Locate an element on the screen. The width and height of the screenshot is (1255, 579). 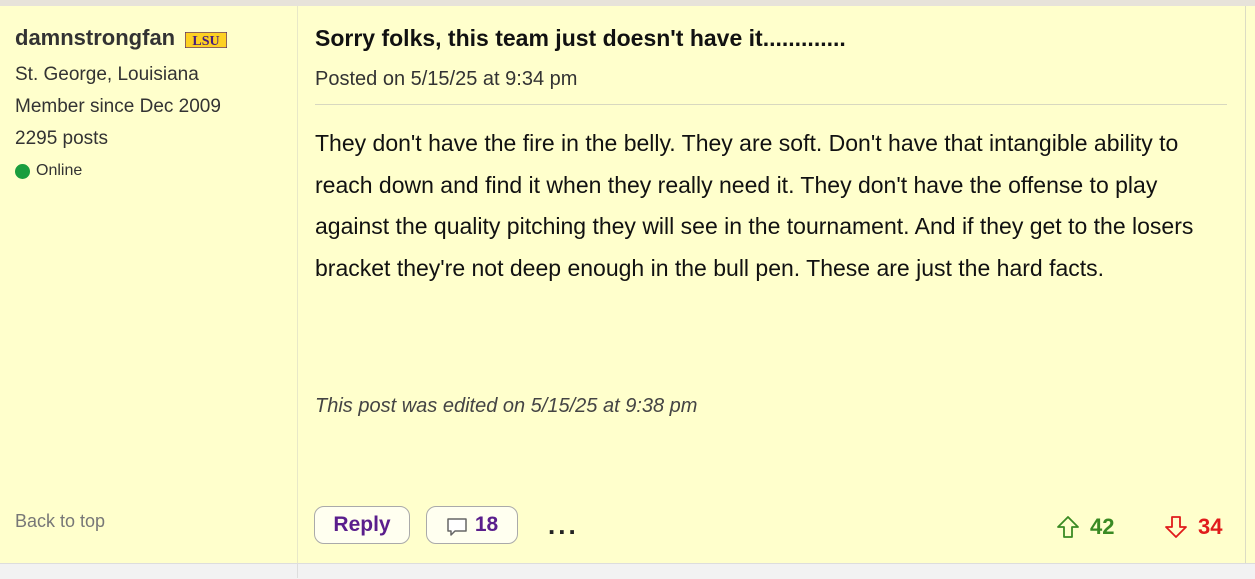
upvote-count: 42 is located at coordinates (1102, 526).